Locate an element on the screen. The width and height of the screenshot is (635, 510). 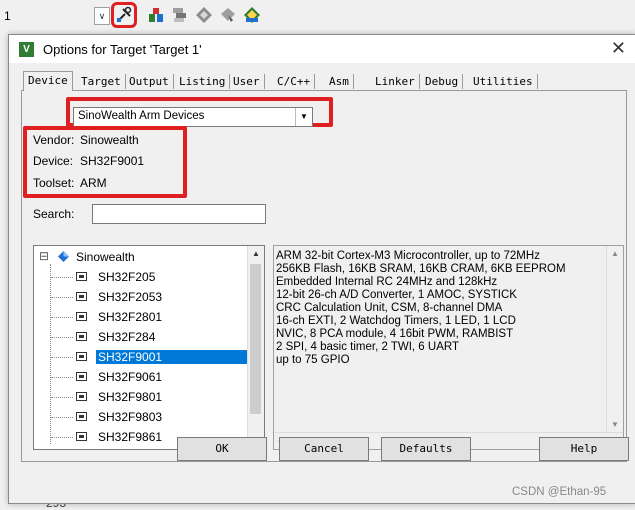
tree-item-device: SH32F9801 is located at coordinates (139, 397).